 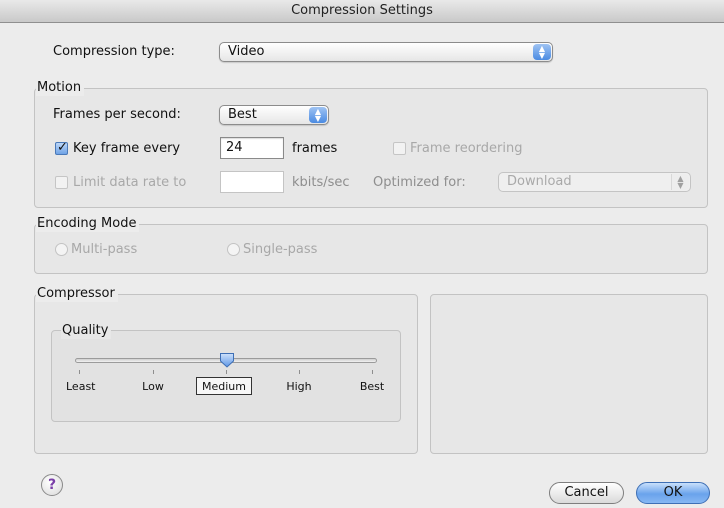 I want to click on quality-label-least: Least, so click(x=81, y=386).